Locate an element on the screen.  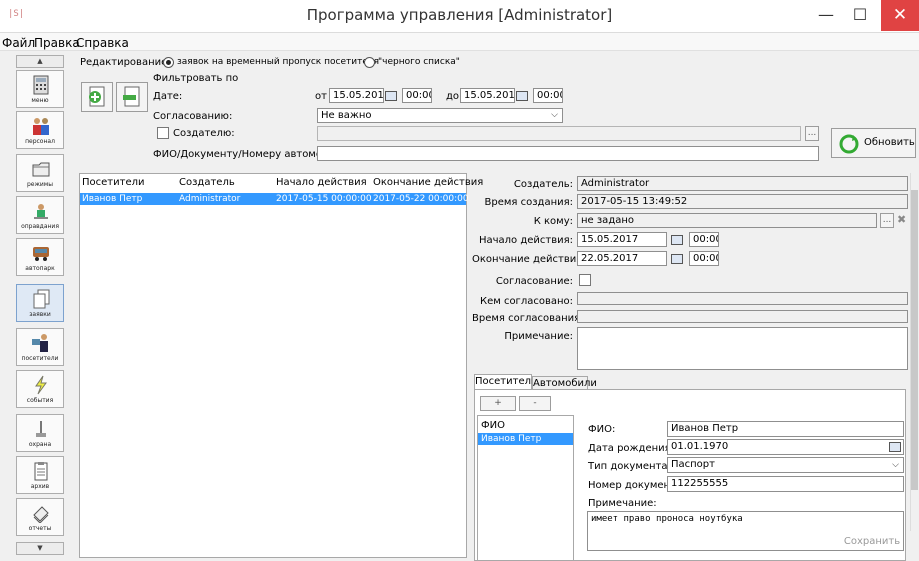
menu-help: Справка is located at coordinates (102, 43).